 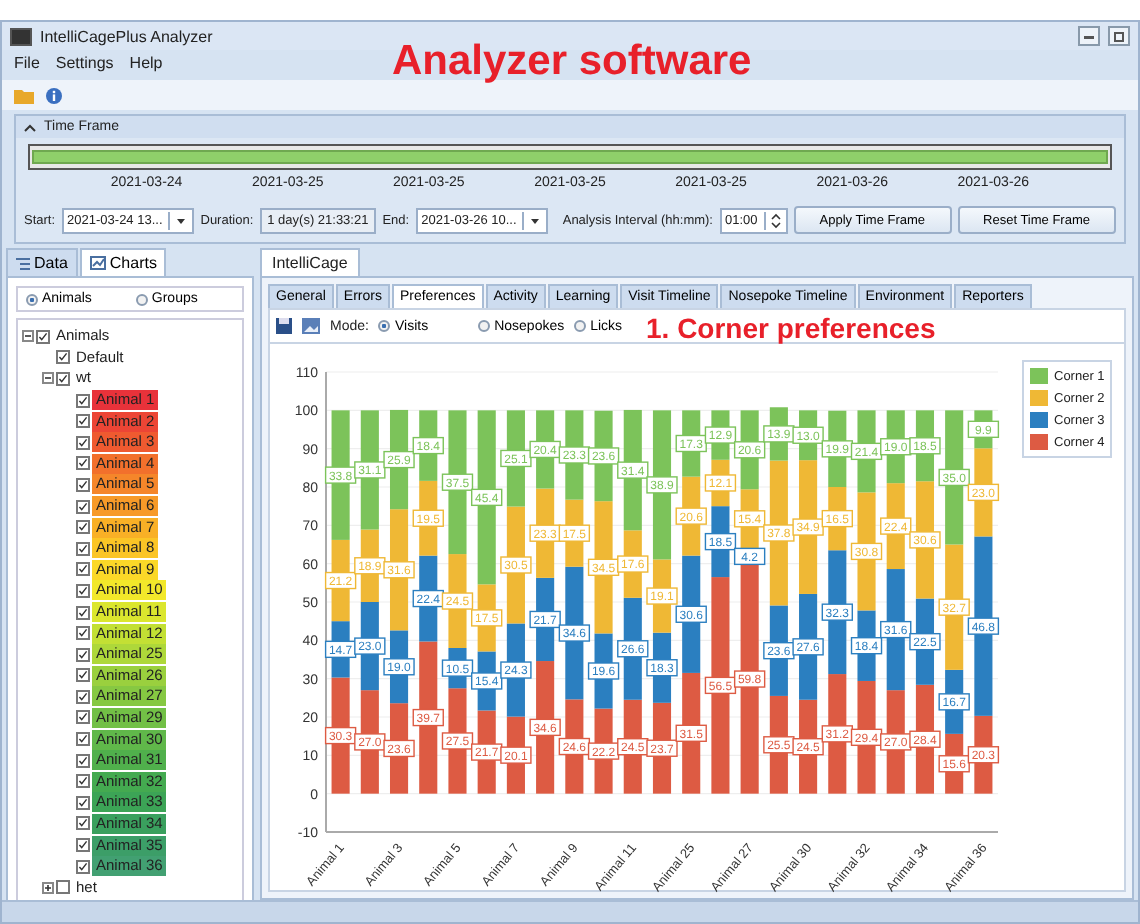 What do you see at coordinates (146, 65) in the screenshot?
I see `menu-item: Help` at bounding box center [146, 65].